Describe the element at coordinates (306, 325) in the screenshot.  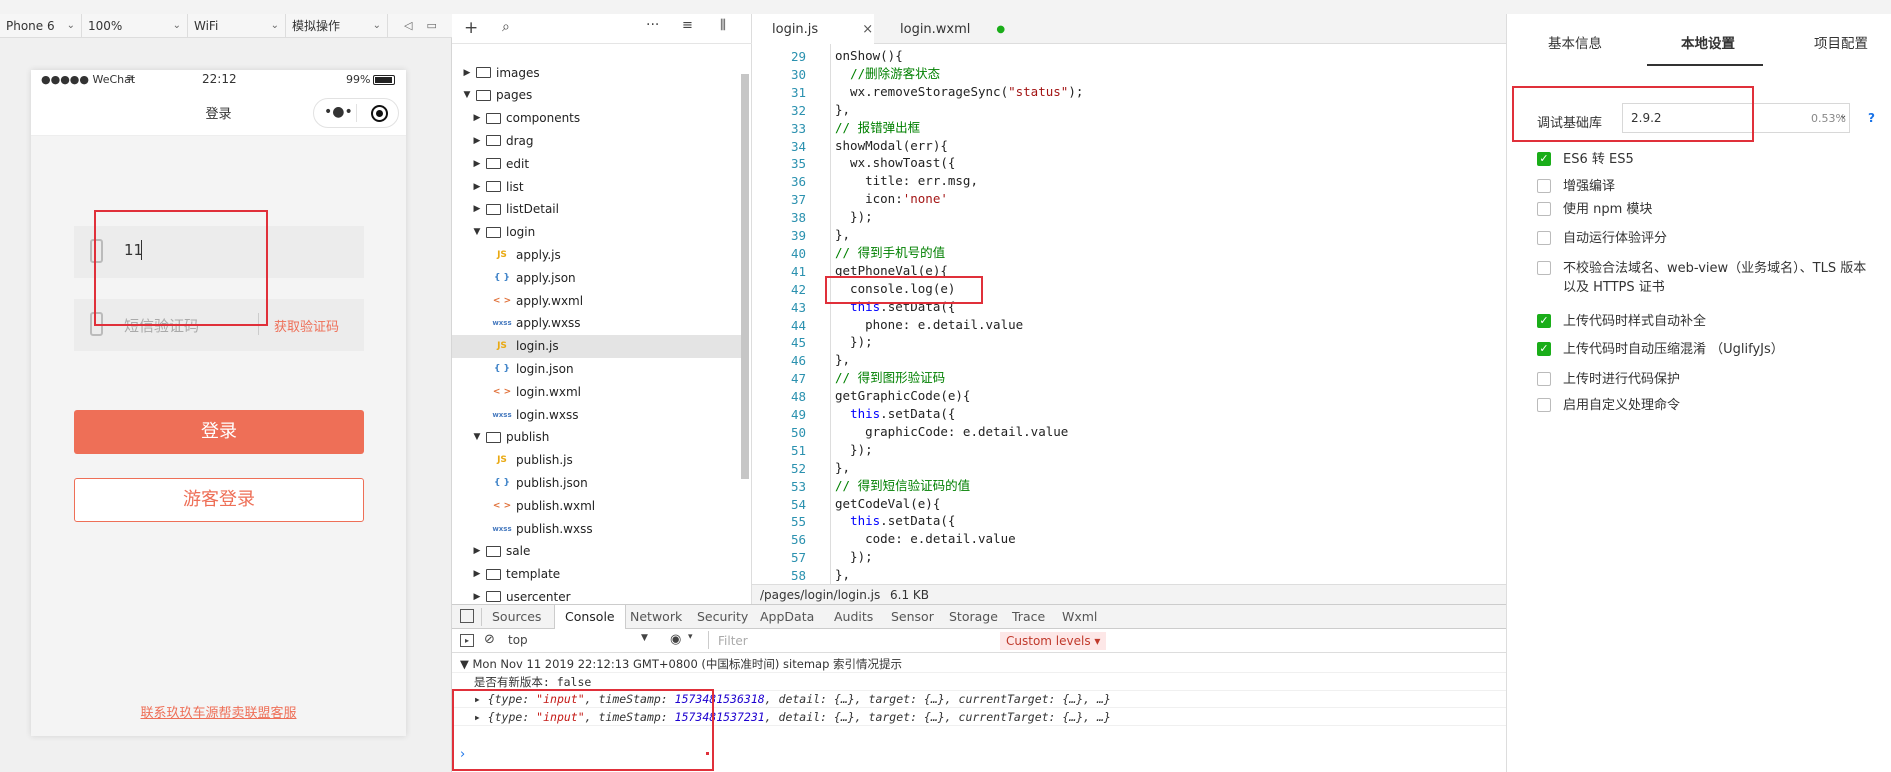
I see `get-code-button: 获取验证码` at that location.